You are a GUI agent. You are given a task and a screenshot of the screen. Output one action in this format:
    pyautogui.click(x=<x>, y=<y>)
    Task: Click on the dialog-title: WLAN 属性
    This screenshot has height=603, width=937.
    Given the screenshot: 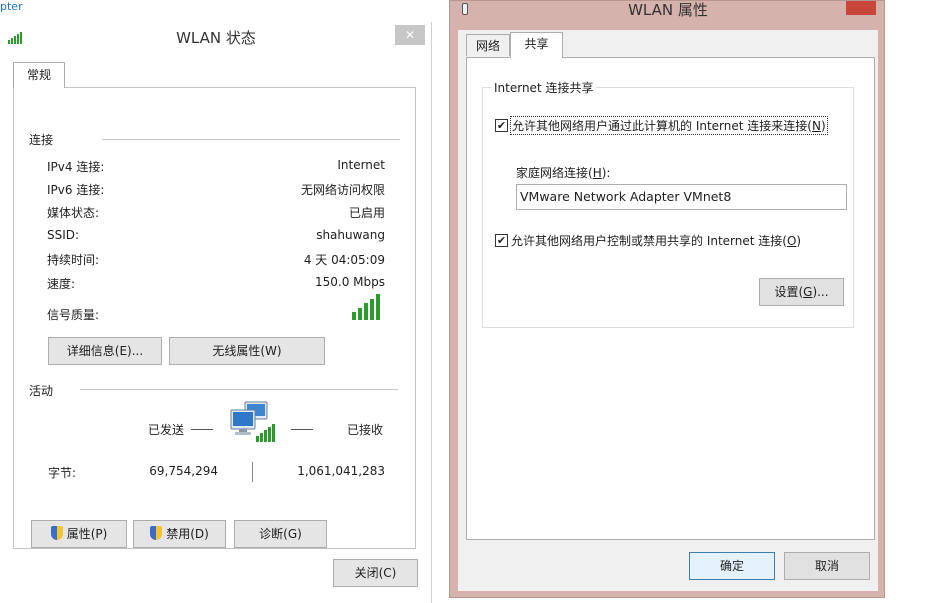 What is the action you would take?
    pyautogui.click(x=668, y=10)
    